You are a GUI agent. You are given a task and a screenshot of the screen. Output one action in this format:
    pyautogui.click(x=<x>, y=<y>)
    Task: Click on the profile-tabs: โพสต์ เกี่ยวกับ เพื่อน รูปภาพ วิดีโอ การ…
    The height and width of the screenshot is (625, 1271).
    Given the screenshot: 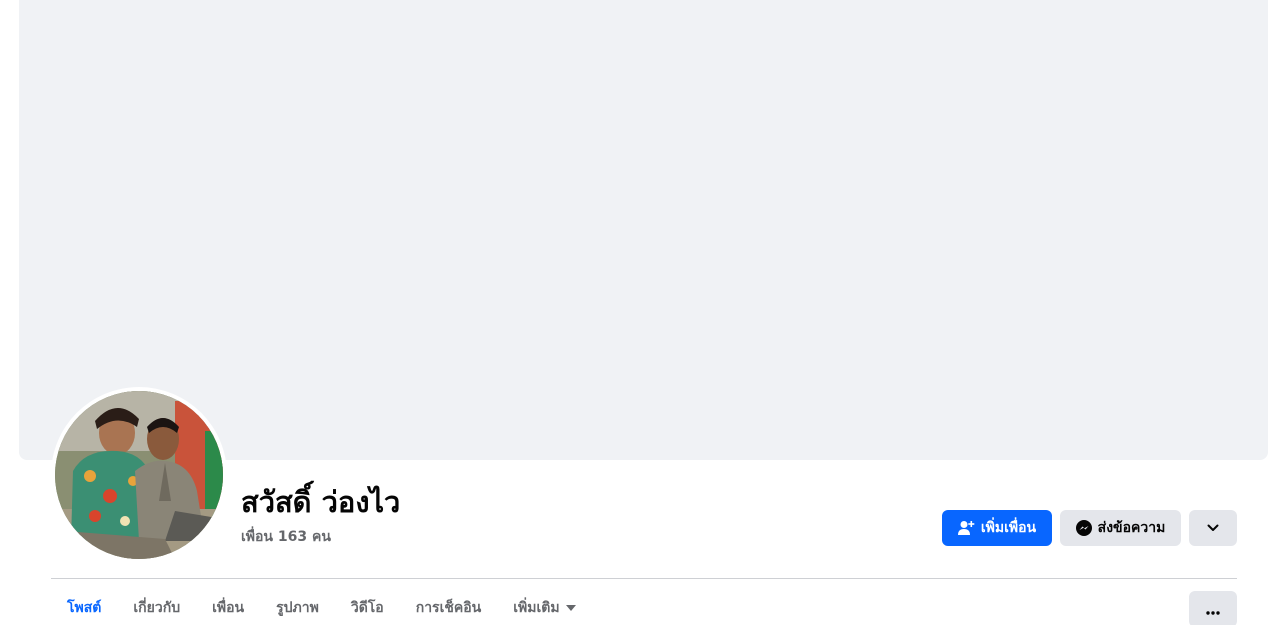 What is the action you would take?
    pyautogui.click(x=321, y=607)
    